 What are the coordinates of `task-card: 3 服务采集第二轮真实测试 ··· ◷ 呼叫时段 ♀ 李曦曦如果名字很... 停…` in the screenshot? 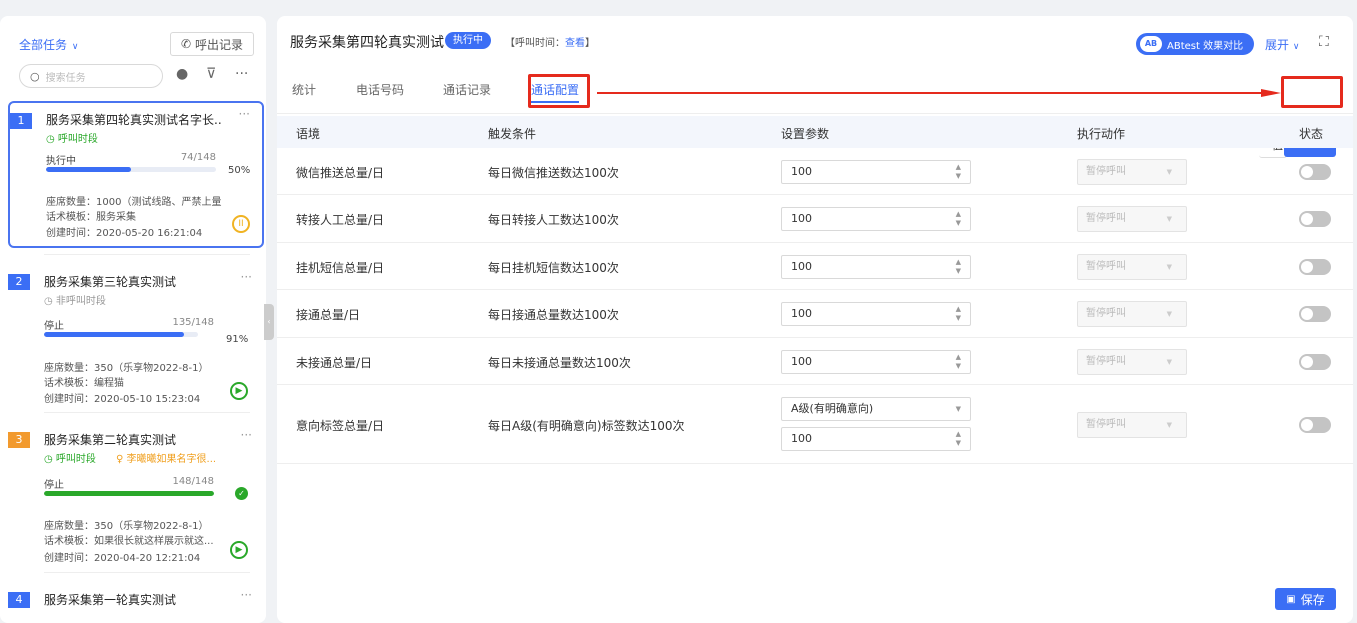 It's located at (136, 492).